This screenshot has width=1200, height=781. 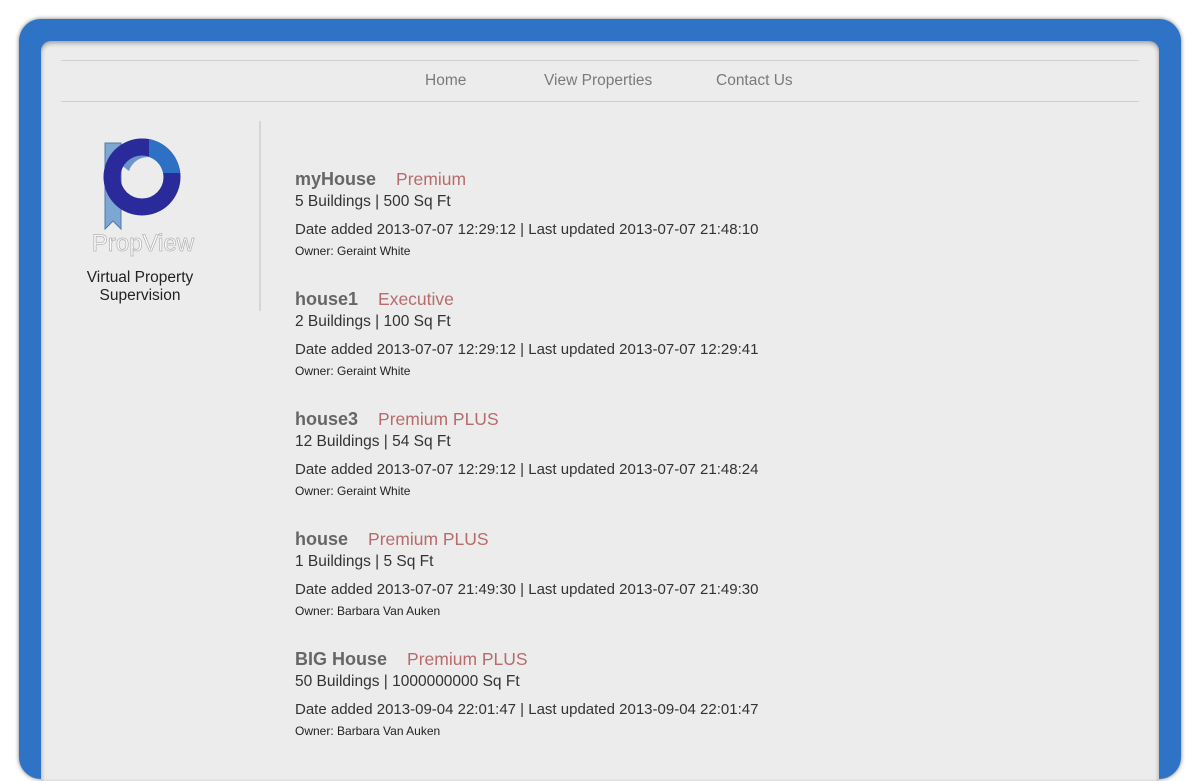 I want to click on nav-contact-us-link: Contact Us, so click(x=754, y=81).